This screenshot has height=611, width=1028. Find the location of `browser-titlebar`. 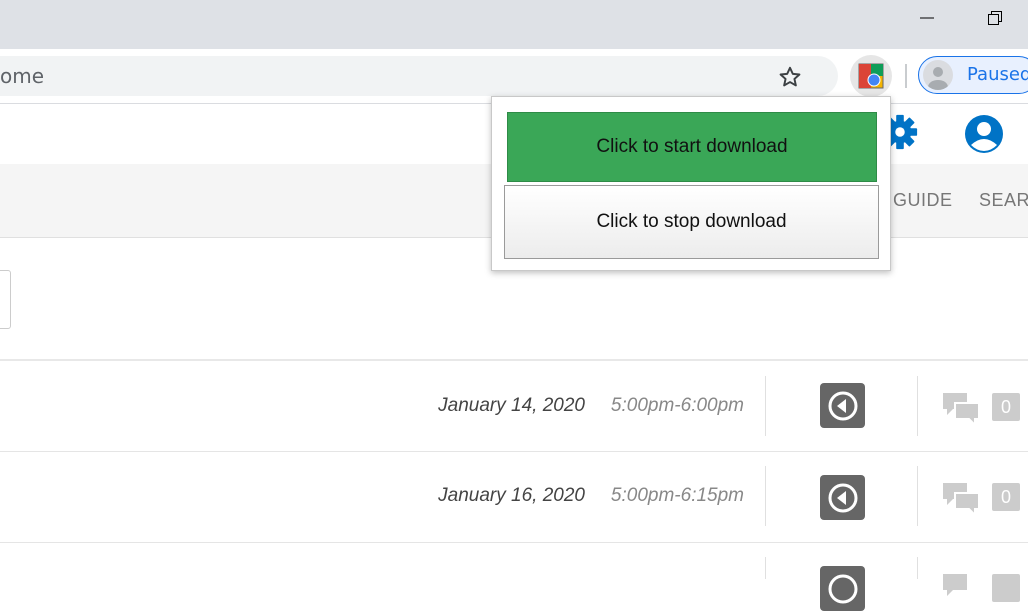

browser-titlebar is located at coordinates (514, 24).